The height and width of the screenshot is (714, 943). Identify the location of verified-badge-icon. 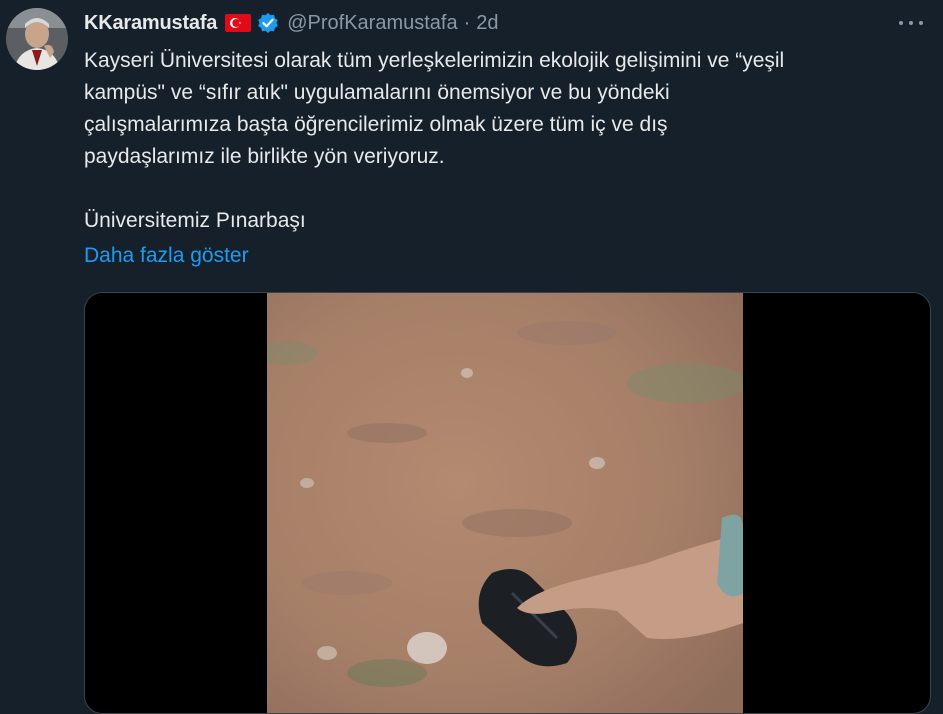
(268, 23).